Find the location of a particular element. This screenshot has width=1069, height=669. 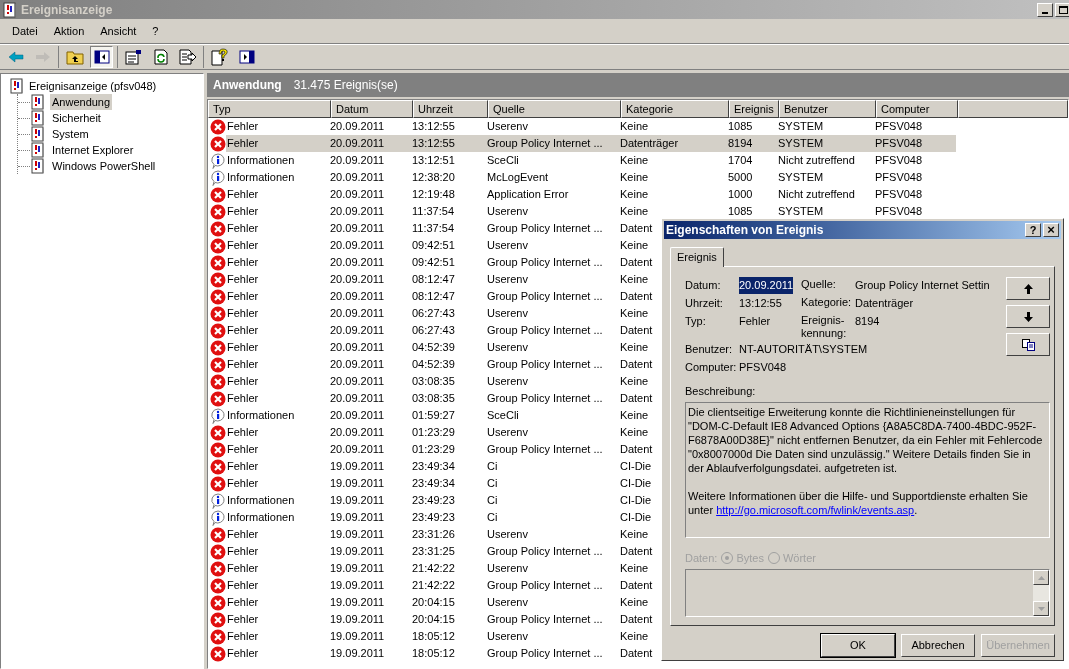

table-row: Fehler 20.09.2011 13:12:55 Userenv Keine 1085 SYSTEM PFSV048 is located at coordinates (591, 126).